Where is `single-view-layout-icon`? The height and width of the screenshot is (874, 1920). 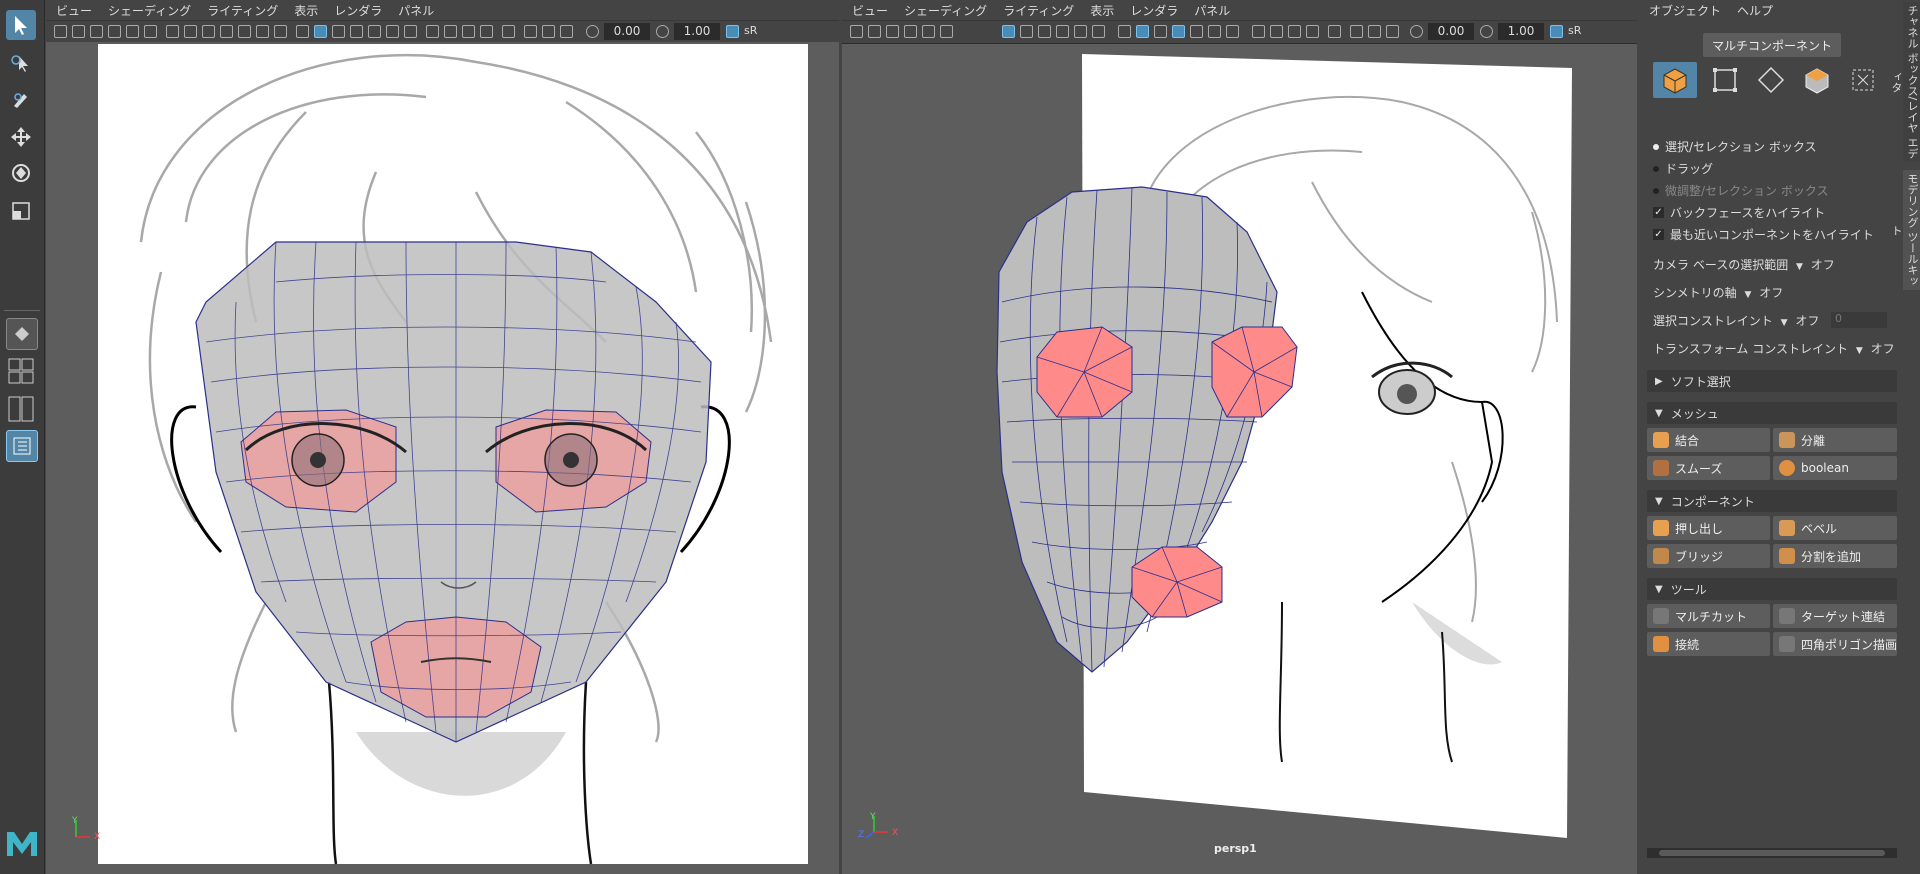 single-view-layout-icon is located at coordinates (22, 334).